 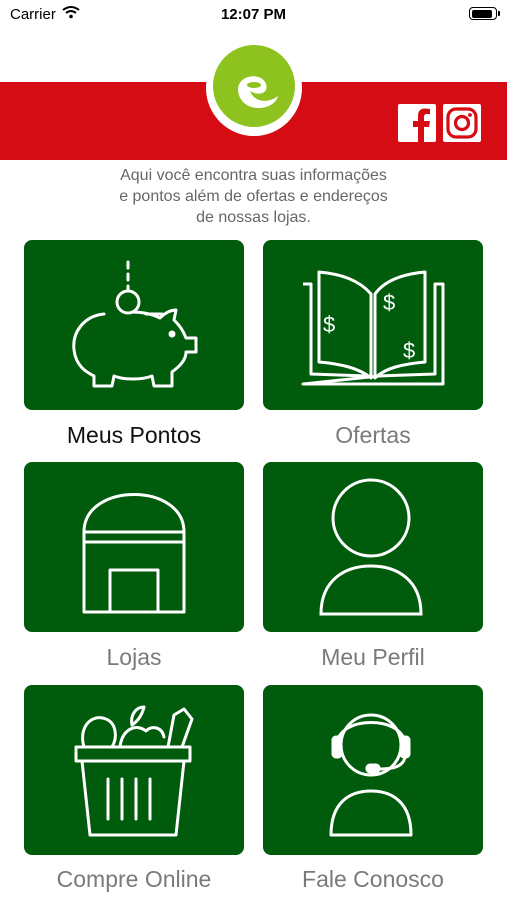 What do you see at coordinates (417, 123) in the screenshot?
I see `facebook-icon` at bounding box center [417, 123].